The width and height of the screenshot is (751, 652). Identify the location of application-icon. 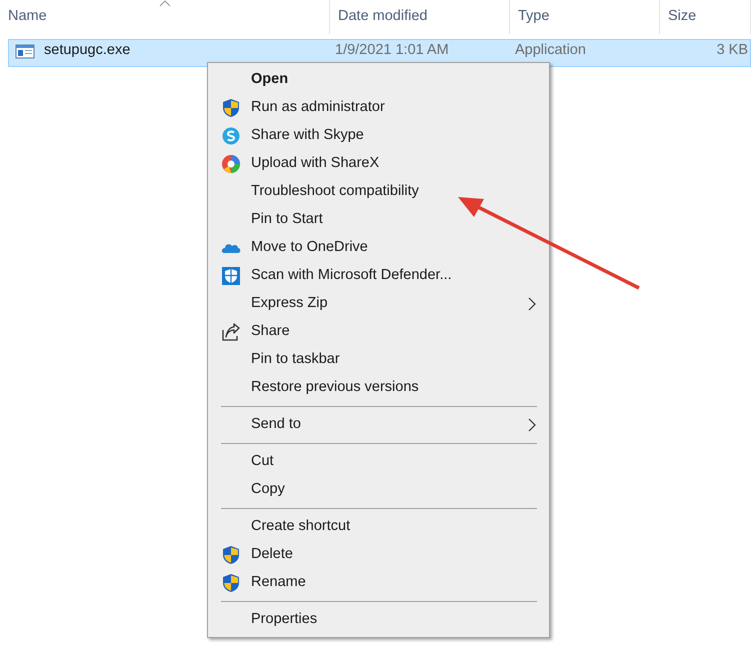
(25, 51).